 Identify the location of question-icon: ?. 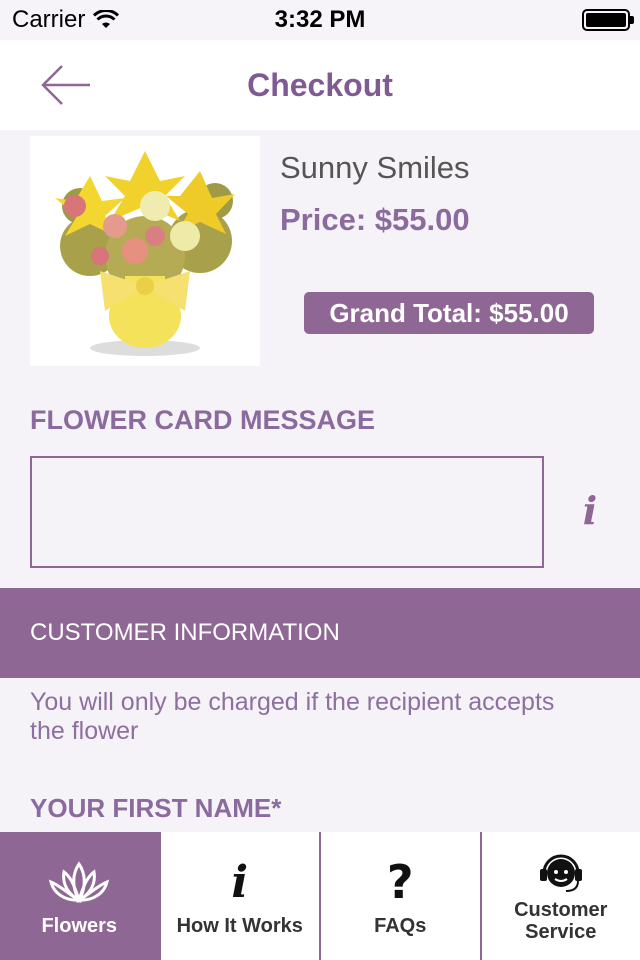
(400, 882).